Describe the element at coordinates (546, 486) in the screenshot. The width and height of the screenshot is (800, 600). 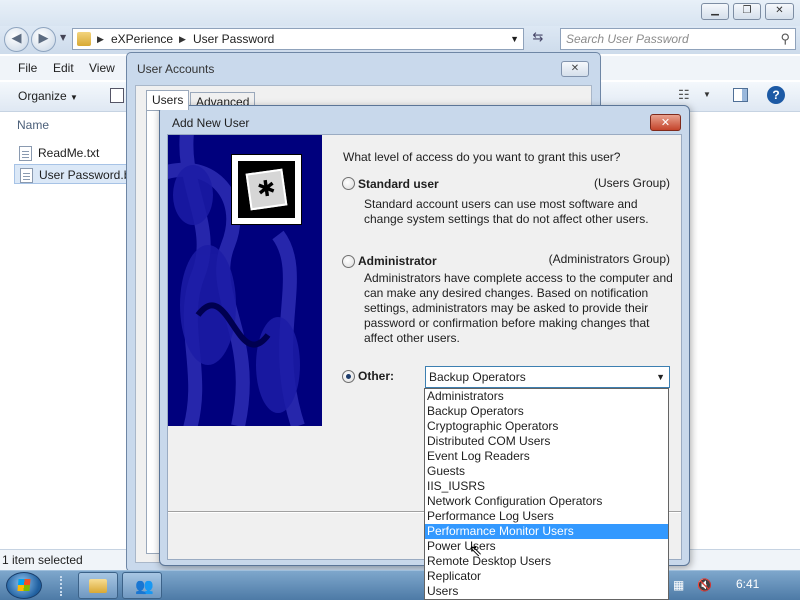
I see `dropdown-option: IIS_IUSRS` at that location.